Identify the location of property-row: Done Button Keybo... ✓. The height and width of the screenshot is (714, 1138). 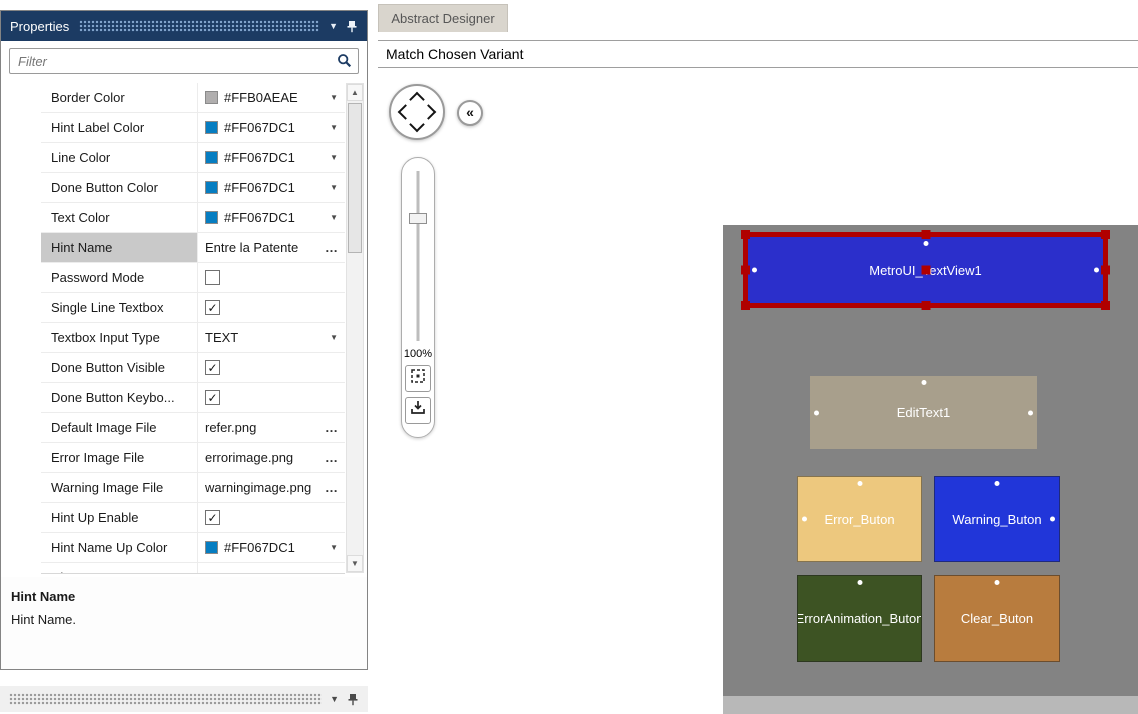
(193, 398).